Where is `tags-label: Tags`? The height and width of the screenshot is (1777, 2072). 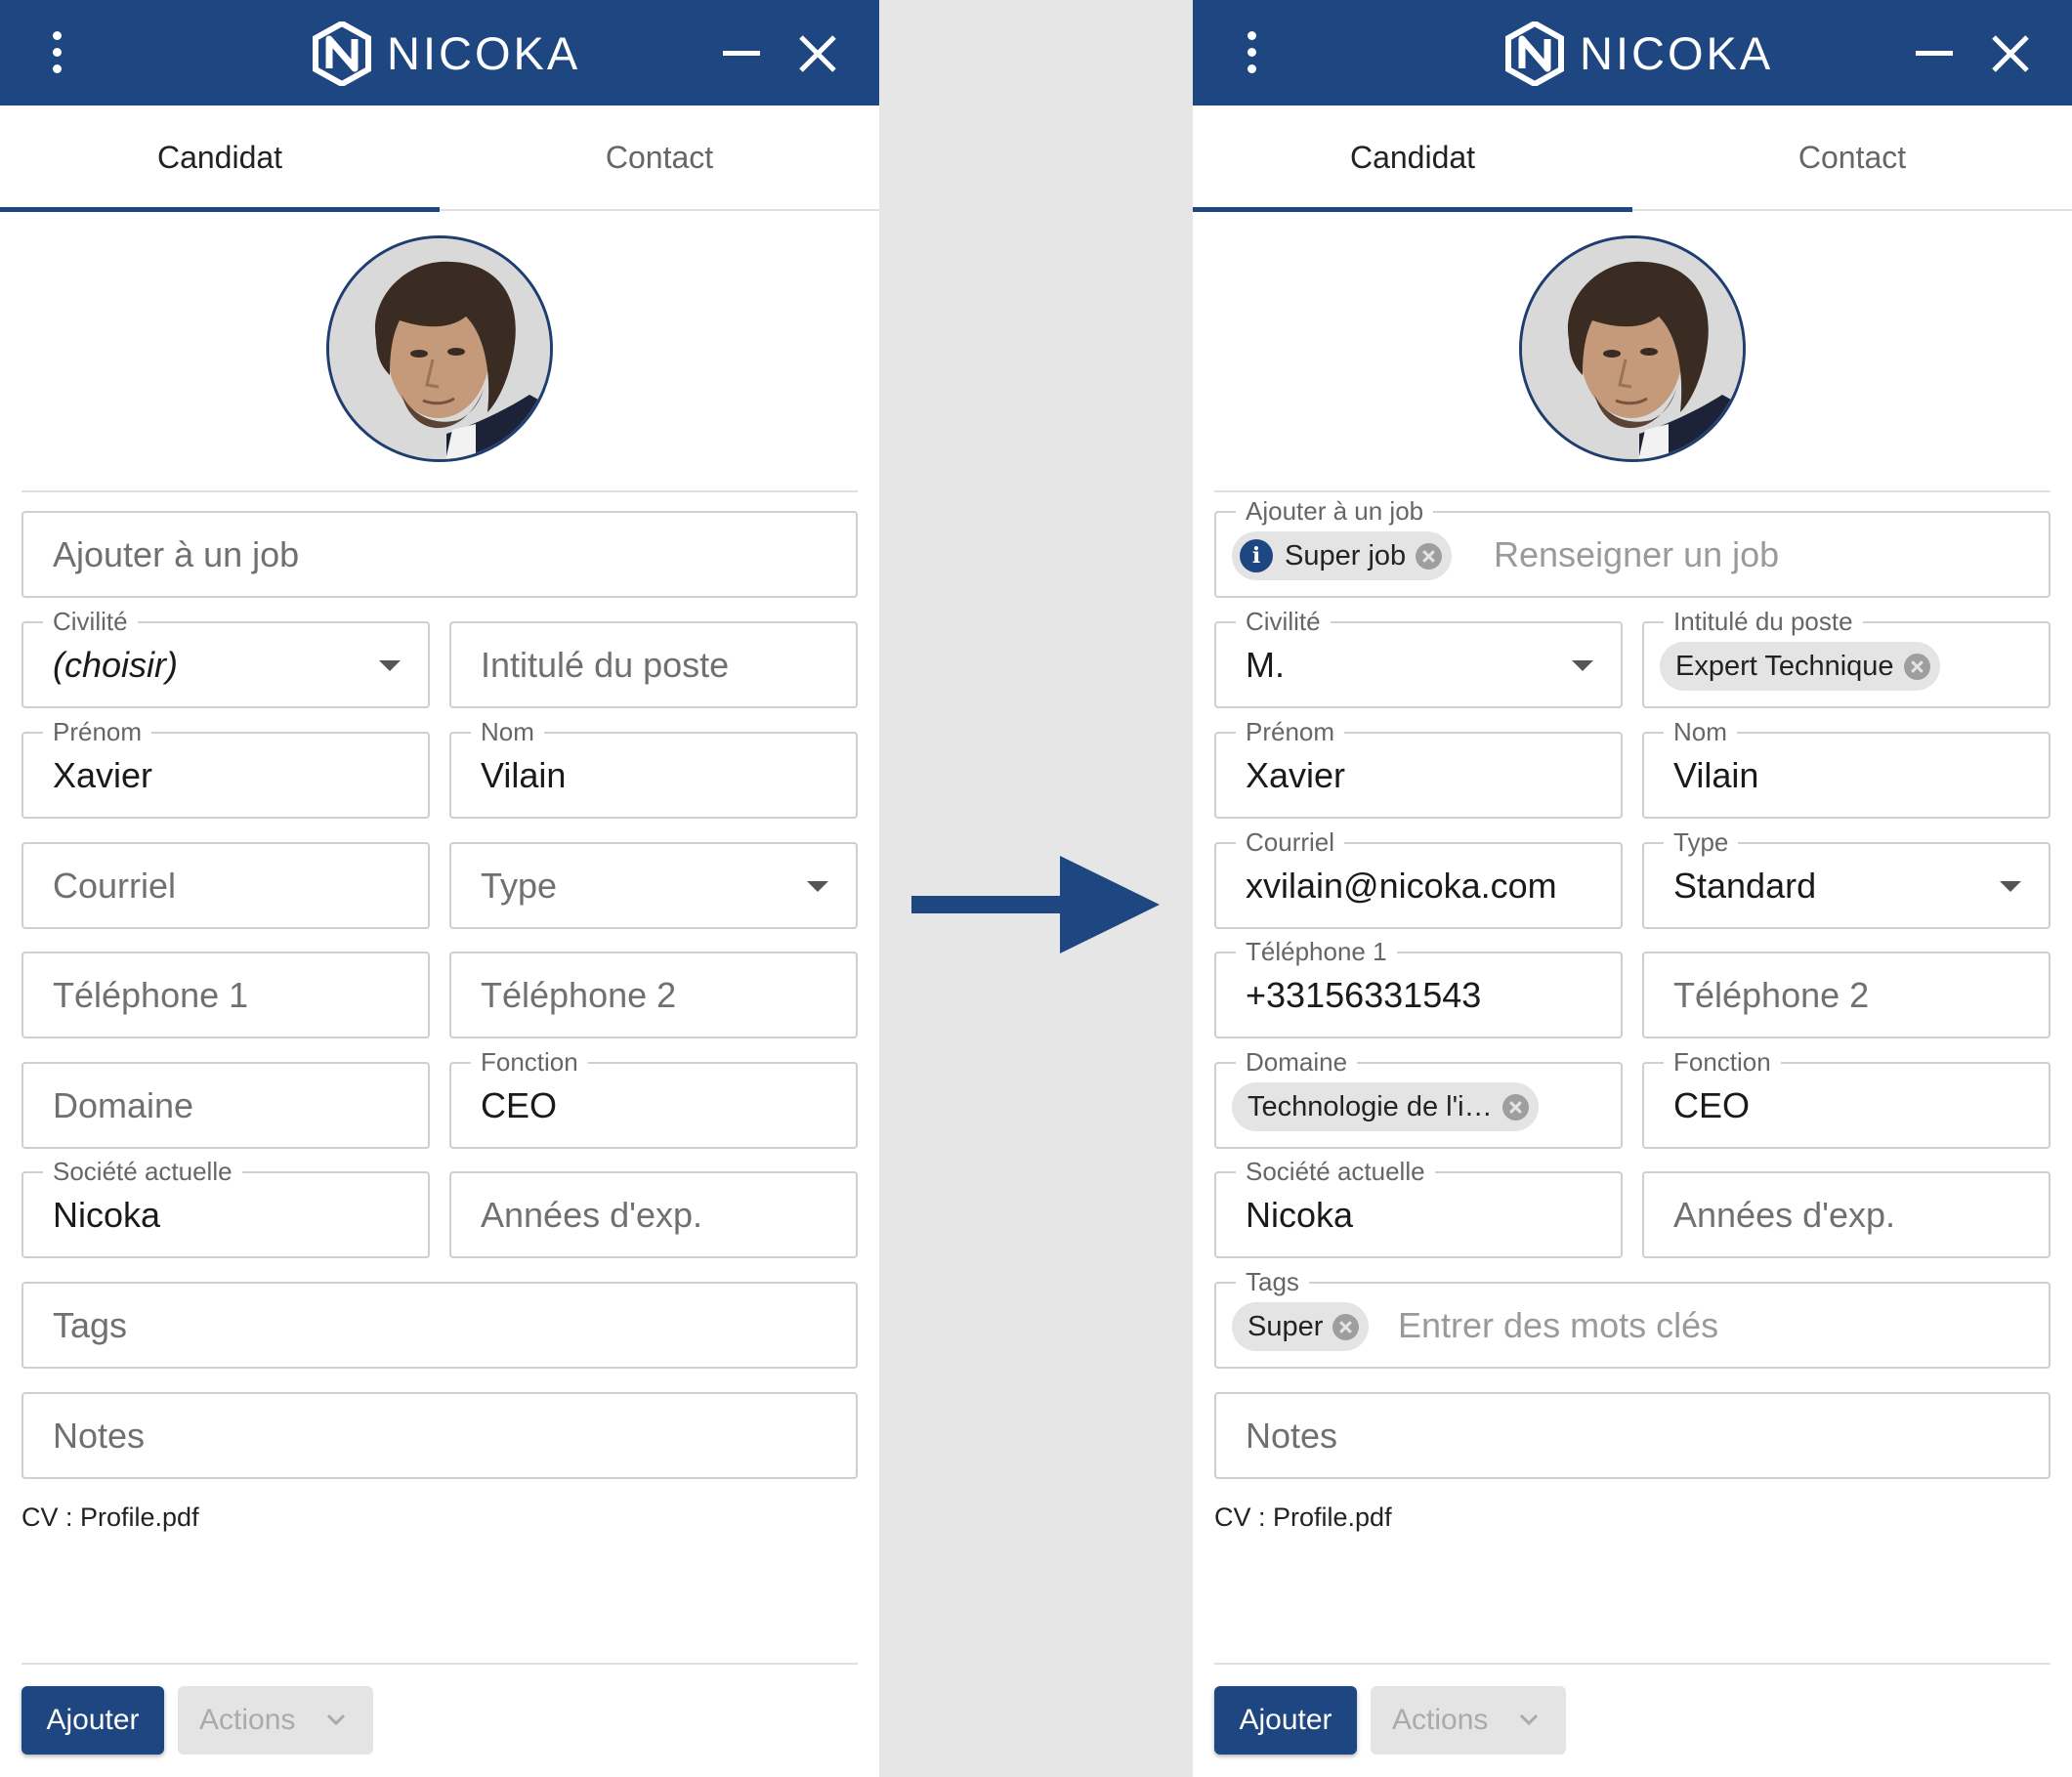
tags-label: Tags is located at coordinates (1272, 1281).